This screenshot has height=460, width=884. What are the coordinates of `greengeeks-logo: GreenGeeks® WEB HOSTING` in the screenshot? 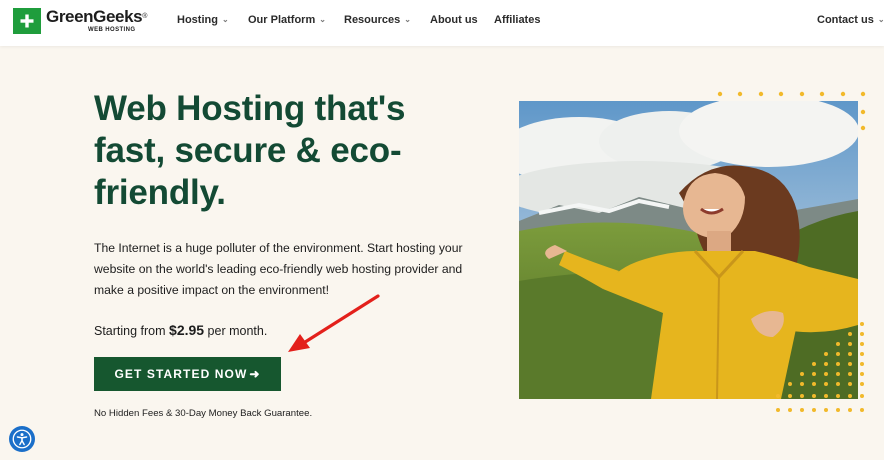 It's located at (80, 22).